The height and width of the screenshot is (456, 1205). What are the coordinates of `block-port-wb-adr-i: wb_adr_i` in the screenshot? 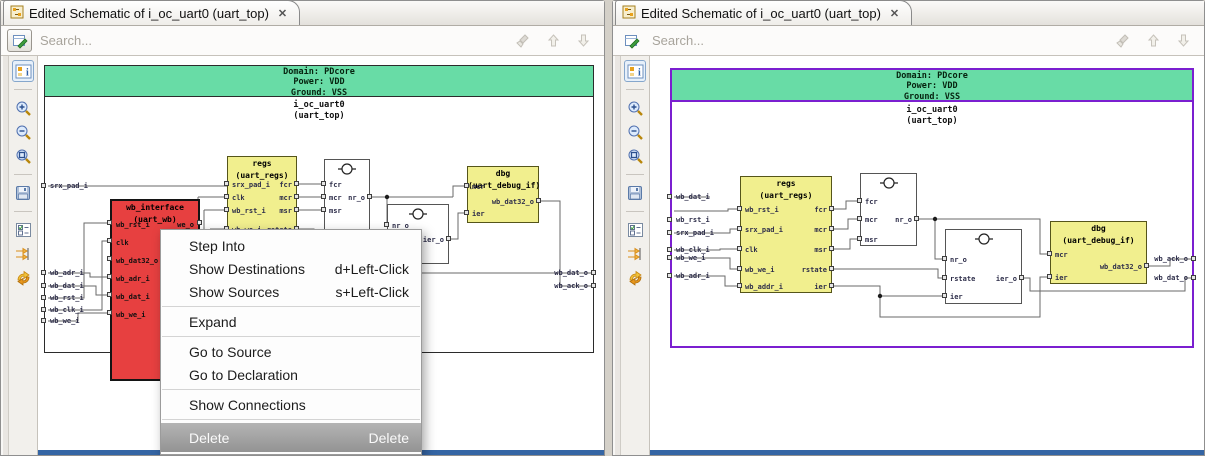 It's located at (133, 279).